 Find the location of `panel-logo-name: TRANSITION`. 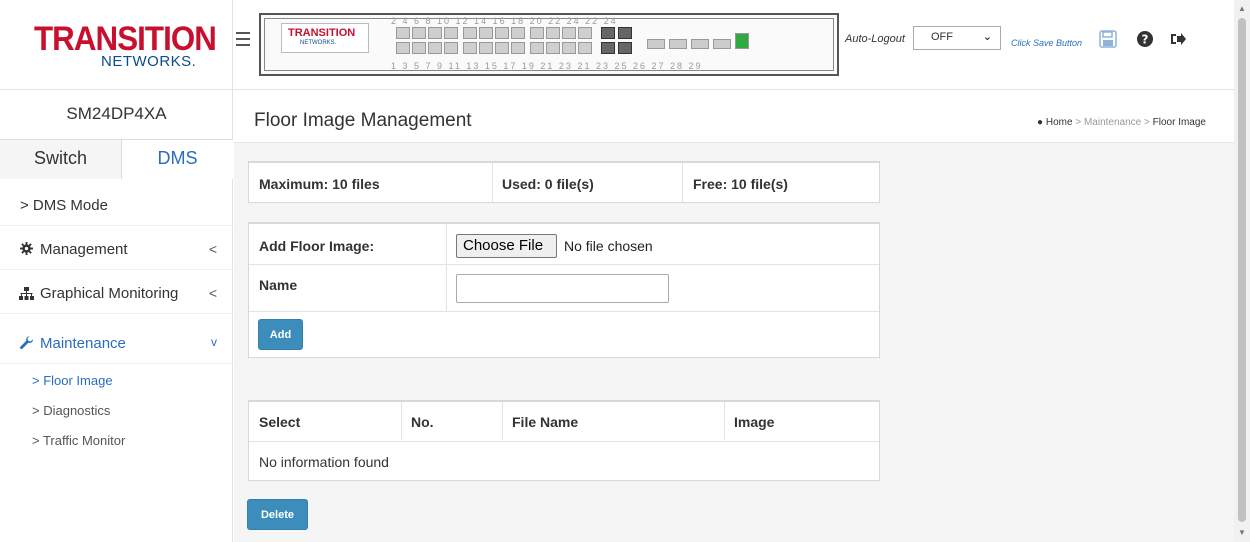

panel-logo-name: TRANSITION is located at coordinates (322, 33).